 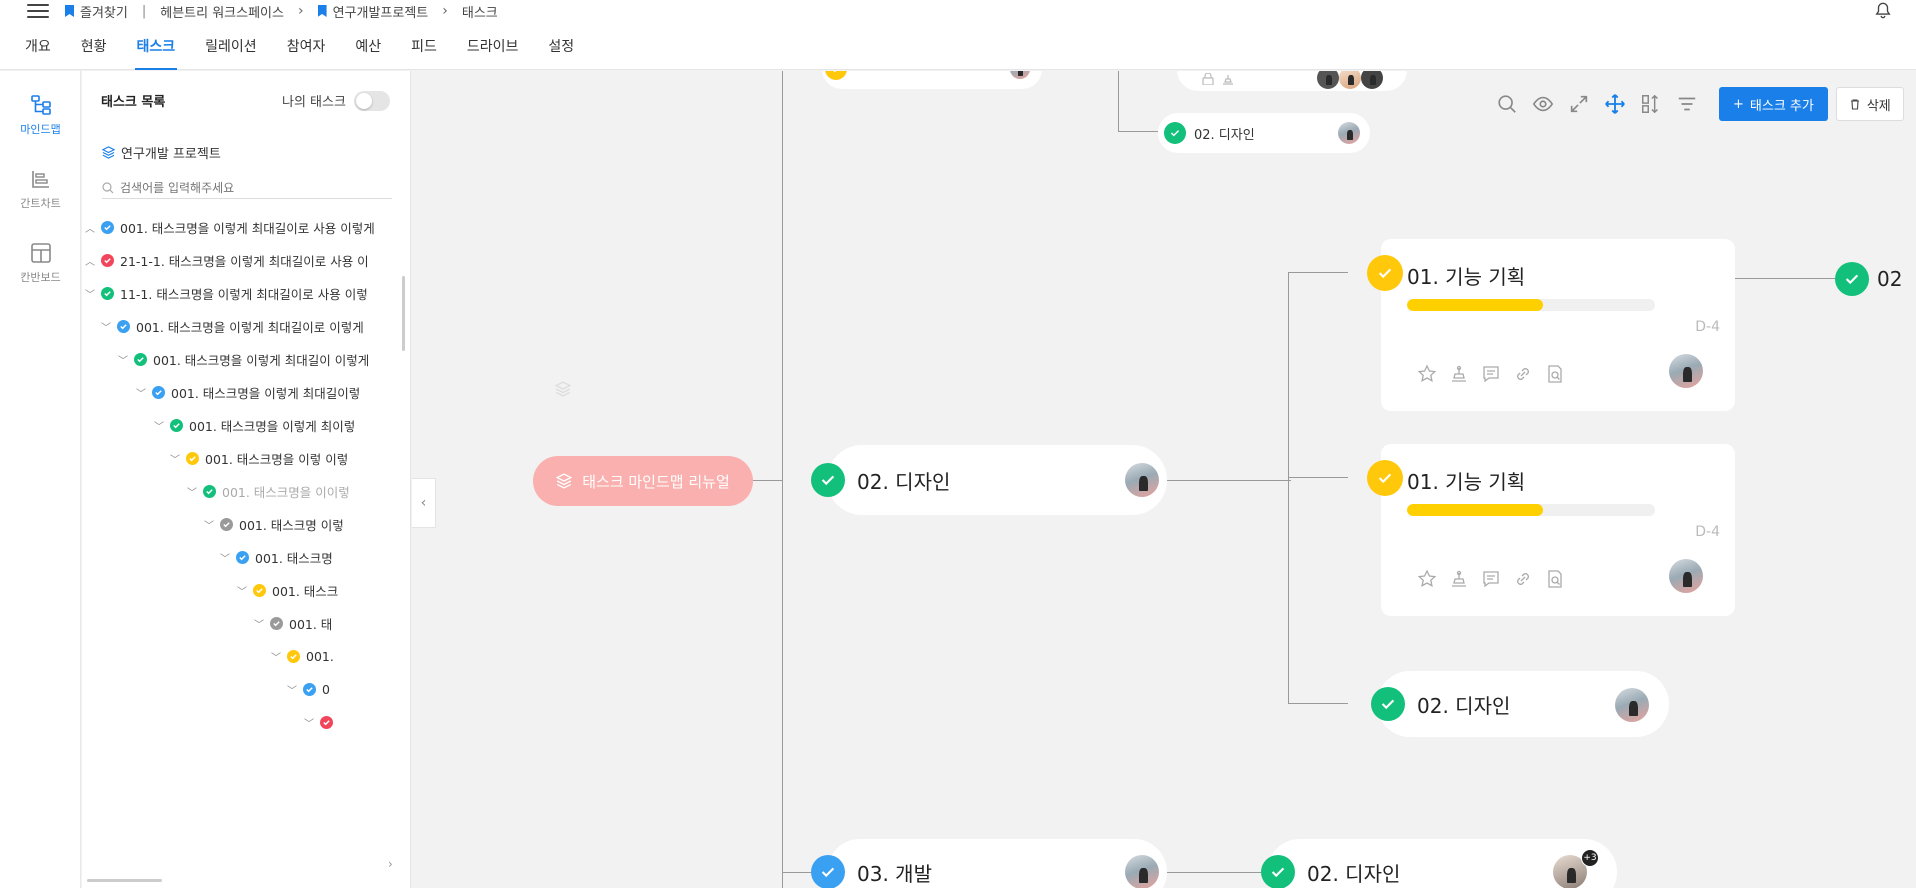 I want to click on bell-icon, so click(x=1883, y=10).